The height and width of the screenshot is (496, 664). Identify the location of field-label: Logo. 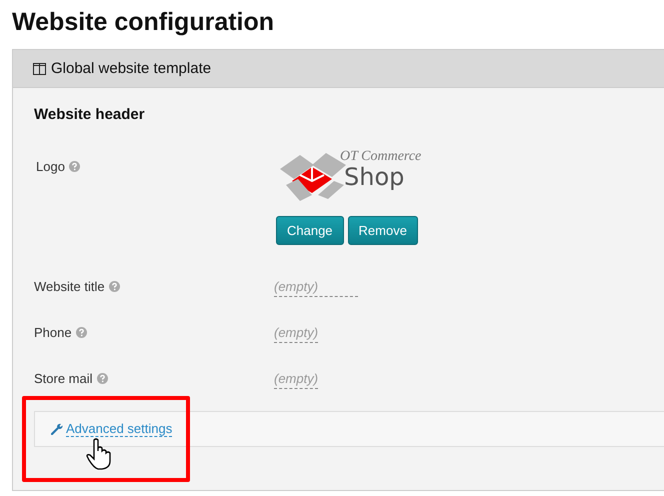
(50, 166).